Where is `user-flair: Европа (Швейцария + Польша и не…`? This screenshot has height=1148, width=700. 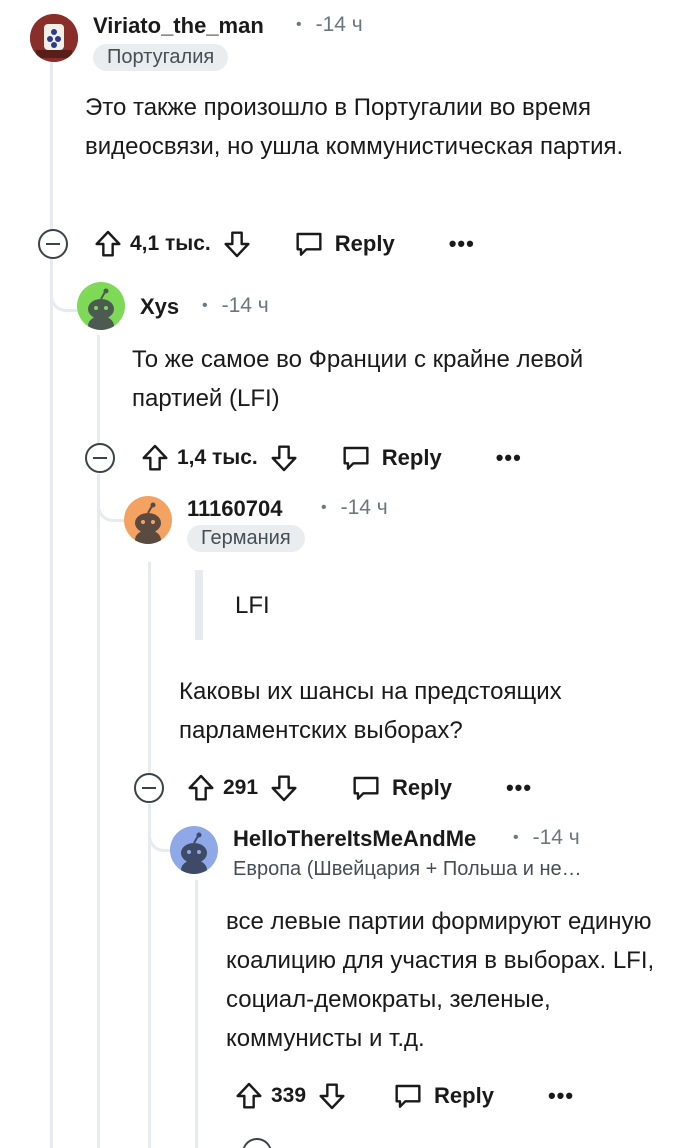
user-flair: Европа (Швейцария + Польша и не… is located at coordinates (407, 869).